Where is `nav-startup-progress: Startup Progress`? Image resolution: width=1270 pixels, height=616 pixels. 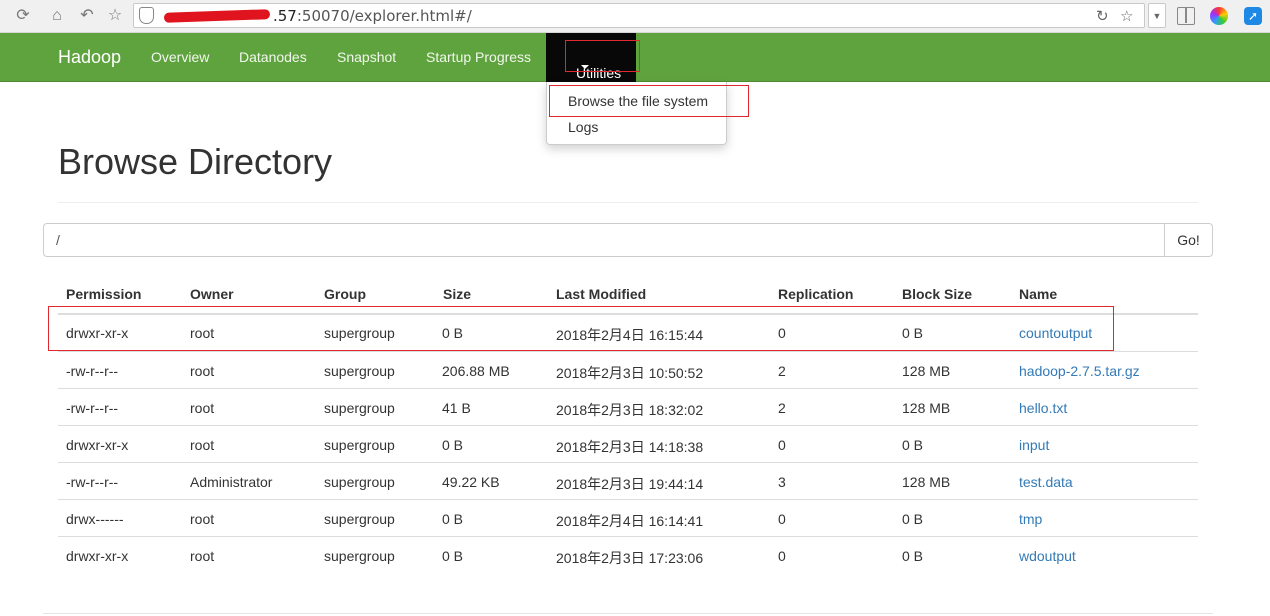
nav-startup-progress: Startup Progress is located at coordinates (478, 57).